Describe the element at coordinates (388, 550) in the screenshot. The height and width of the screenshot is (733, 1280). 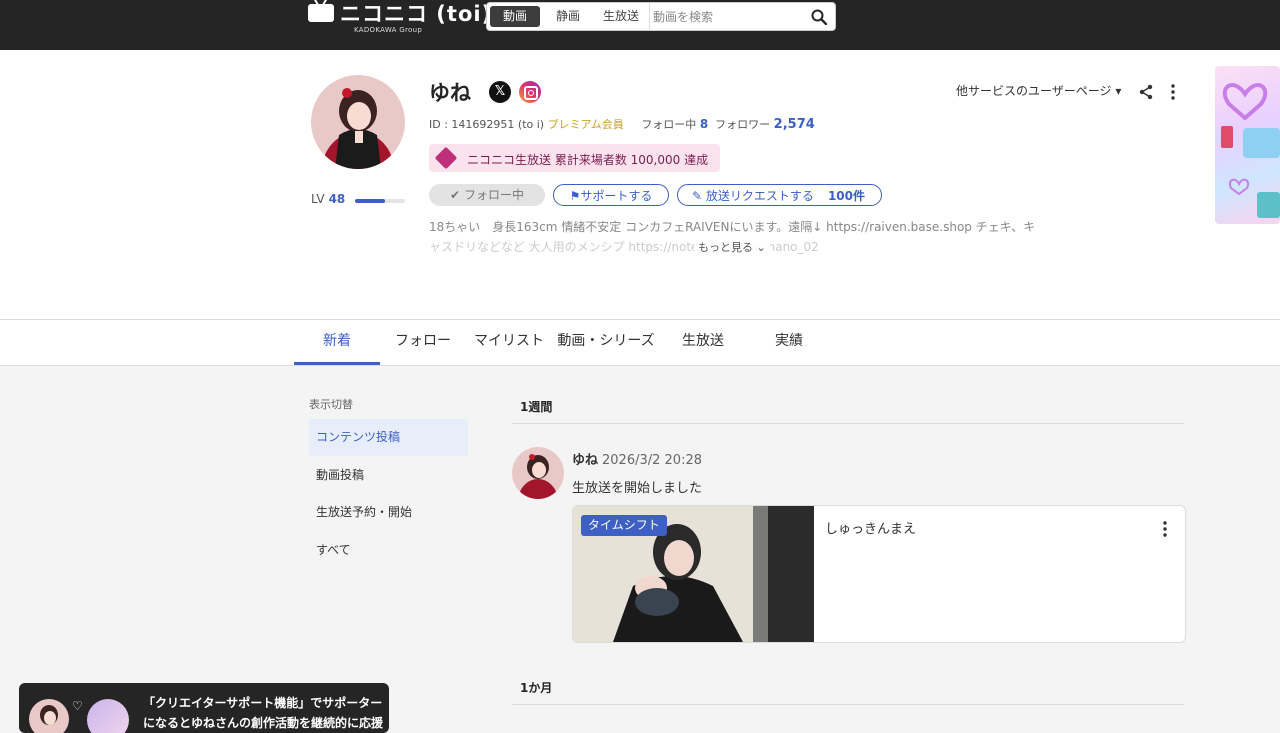
I see `sidebar-item-all: すべて` at that location.